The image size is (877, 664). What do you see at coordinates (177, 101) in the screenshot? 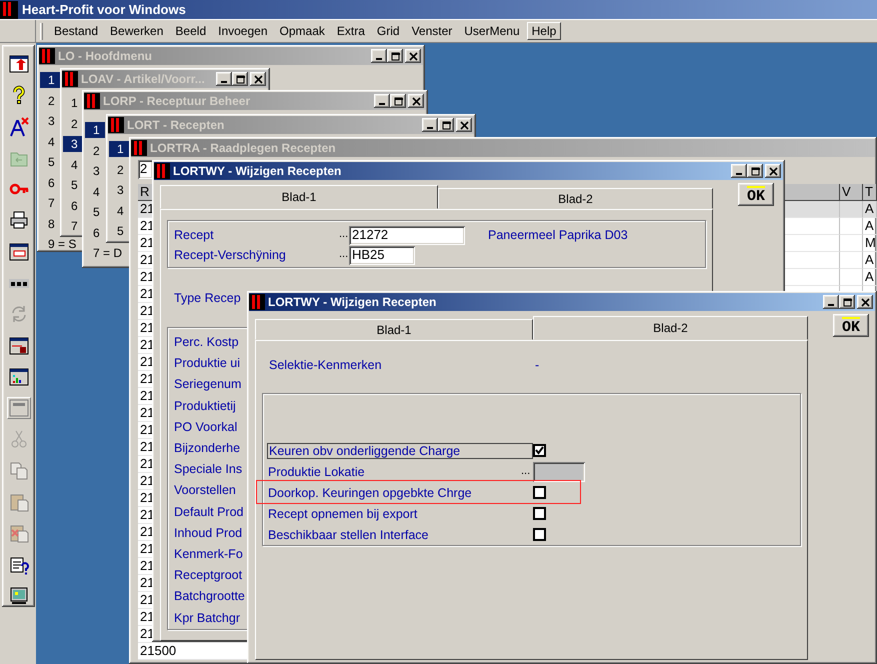
I see `window-title: LORP - Receptuur Beheer` at bounding box center [177, 101].